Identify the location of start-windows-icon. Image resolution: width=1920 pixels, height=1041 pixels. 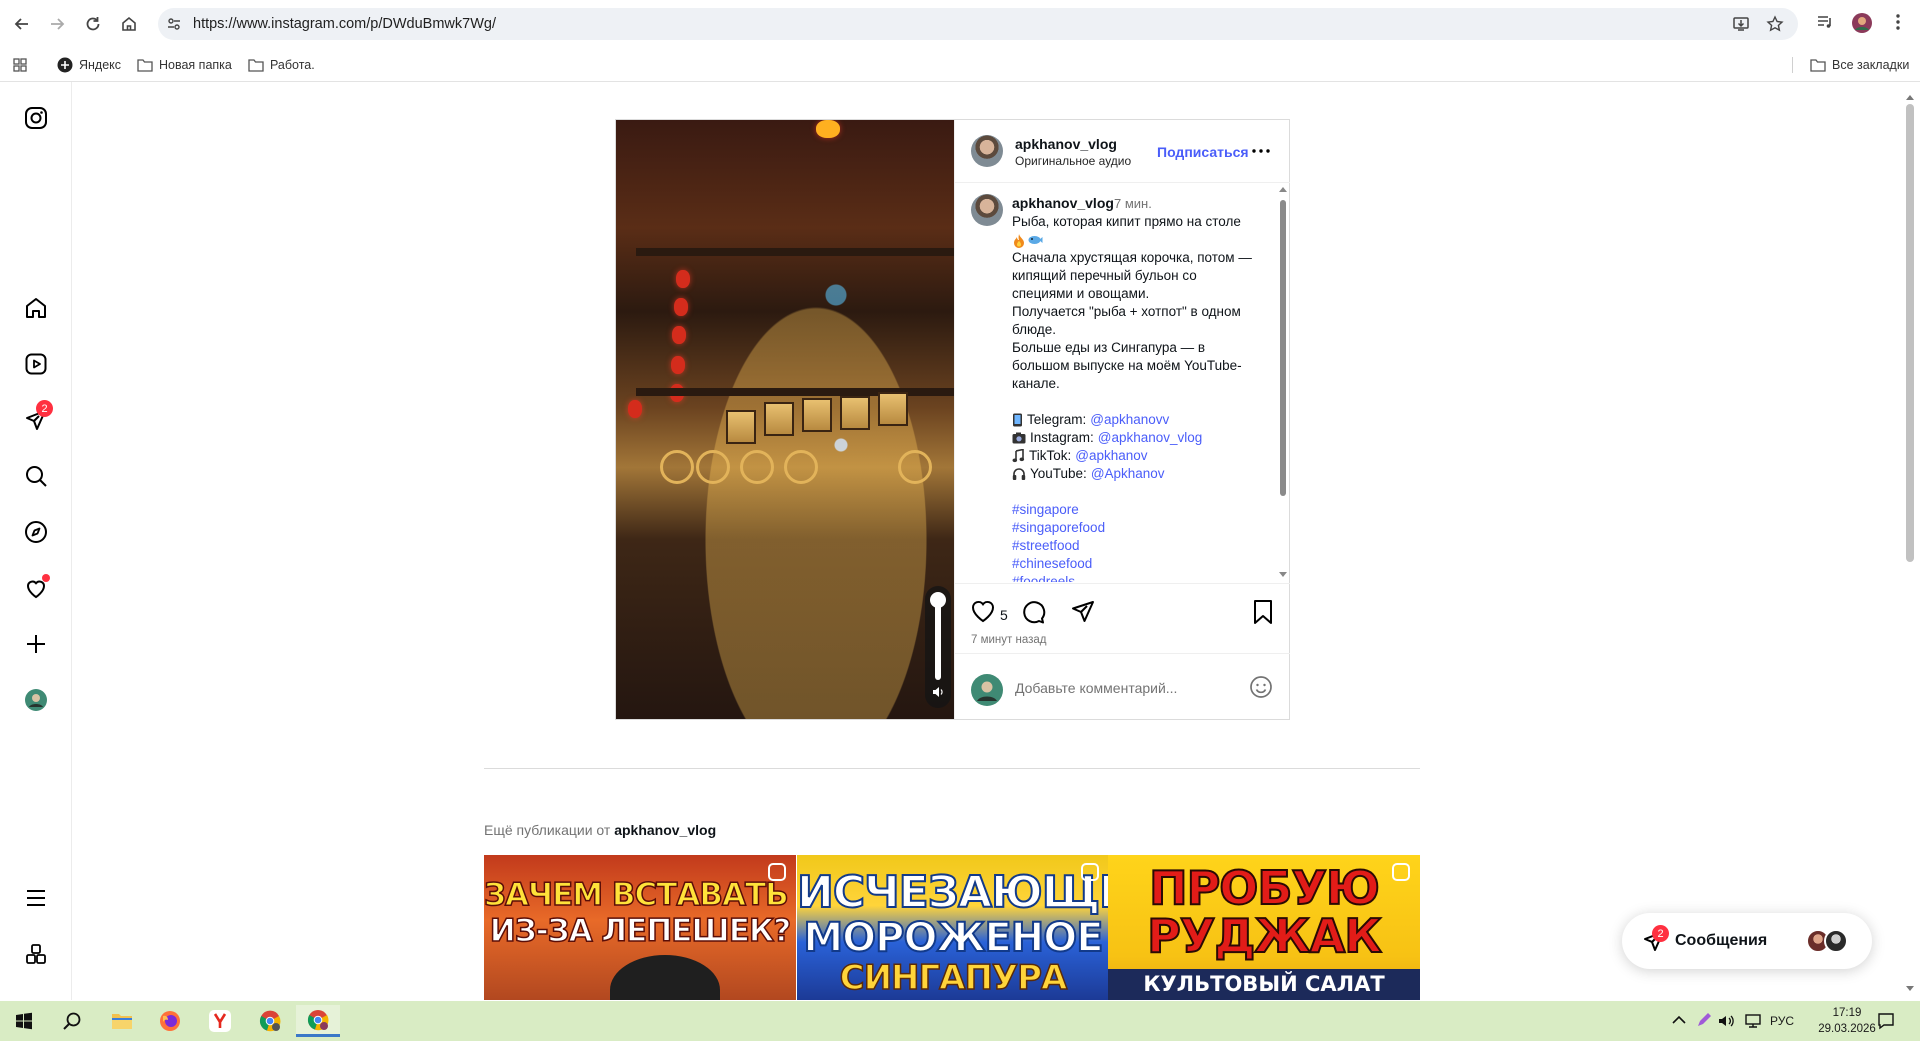
(24, 1021).